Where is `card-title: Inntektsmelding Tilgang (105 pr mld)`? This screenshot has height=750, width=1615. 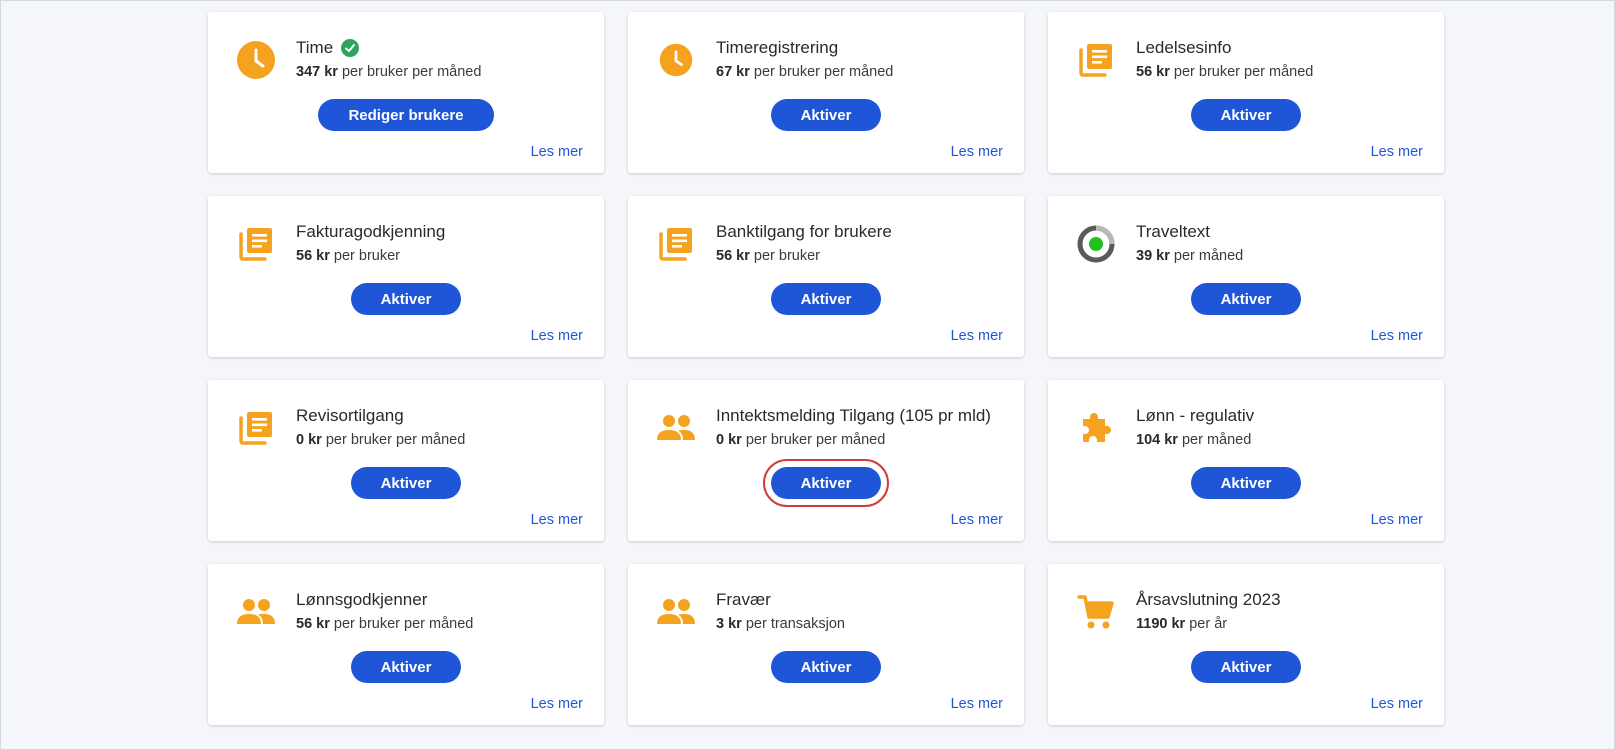
card-title: Inntektsmelding Tilgang (105 pr mld) is located at coordinates (853, 415).